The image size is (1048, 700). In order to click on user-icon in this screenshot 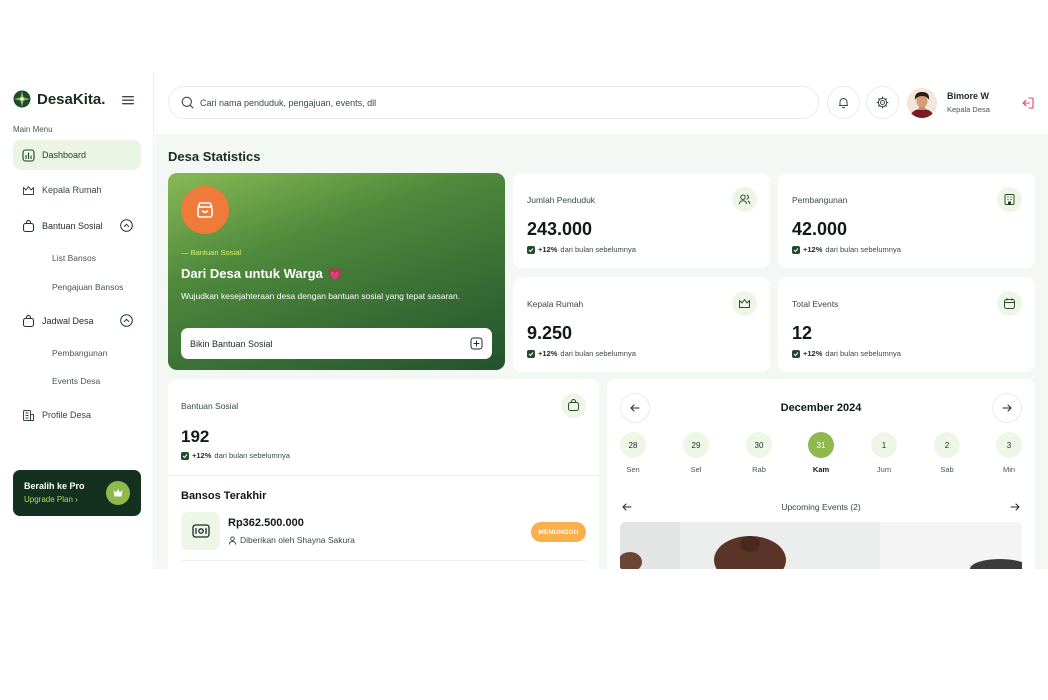, I will do `click(232, 540)`.